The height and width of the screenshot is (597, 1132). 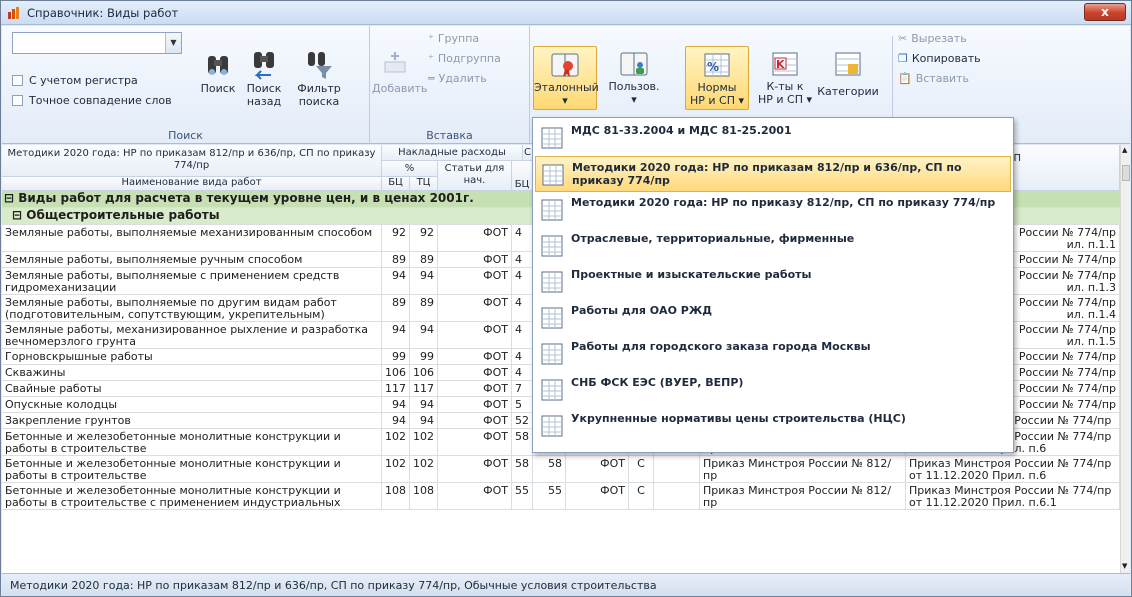 I want to click on subcategory-label: Общестроительные работы, so click(x=123, y=215).